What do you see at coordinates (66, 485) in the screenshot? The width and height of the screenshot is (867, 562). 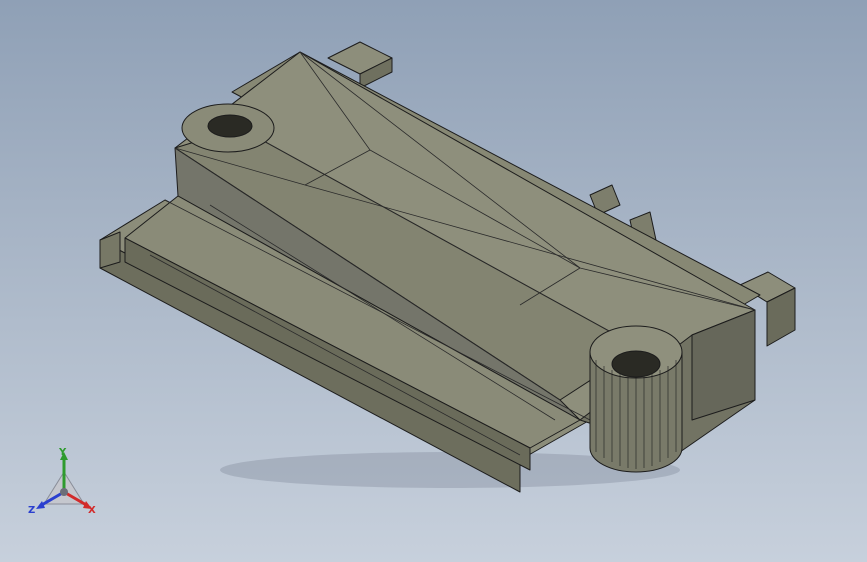 I see `view-orientation-triad: Y X Z` at bounding box center [66, 485].